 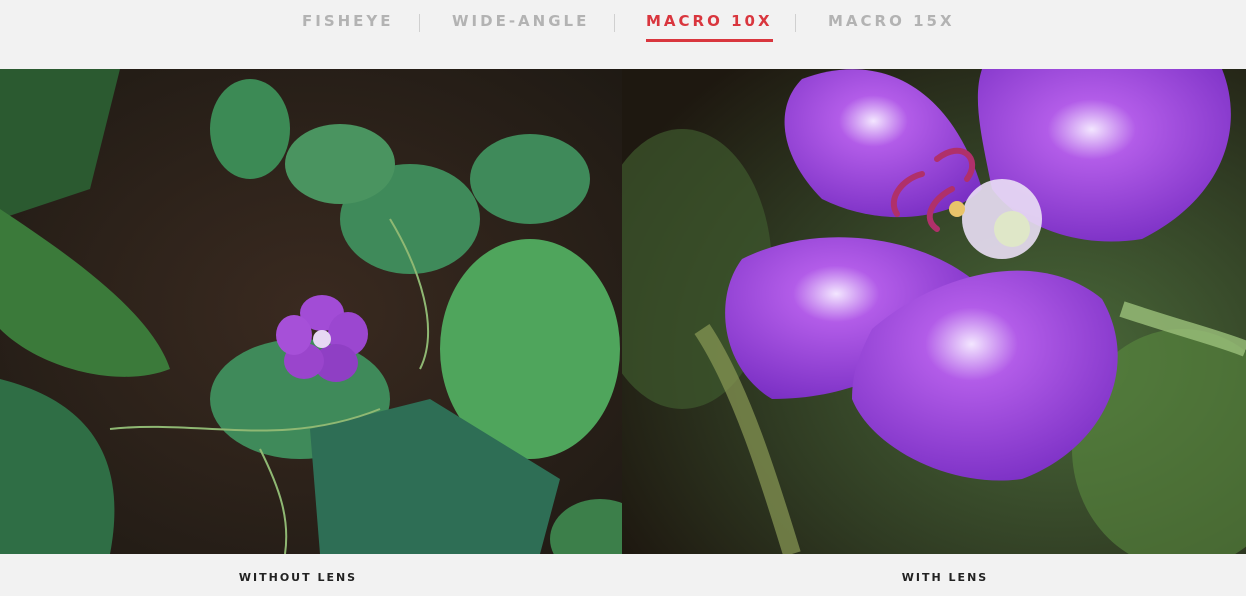 I want to click on caption-with-lens: WITH LENS, so click(x=945, y=577).